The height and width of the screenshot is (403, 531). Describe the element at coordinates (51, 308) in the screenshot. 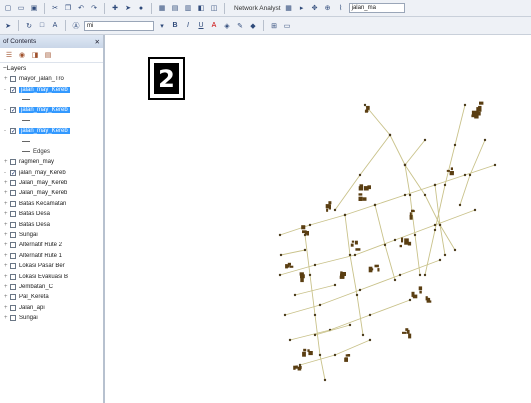

I see `layer-item: + Jalan_api` at that location.